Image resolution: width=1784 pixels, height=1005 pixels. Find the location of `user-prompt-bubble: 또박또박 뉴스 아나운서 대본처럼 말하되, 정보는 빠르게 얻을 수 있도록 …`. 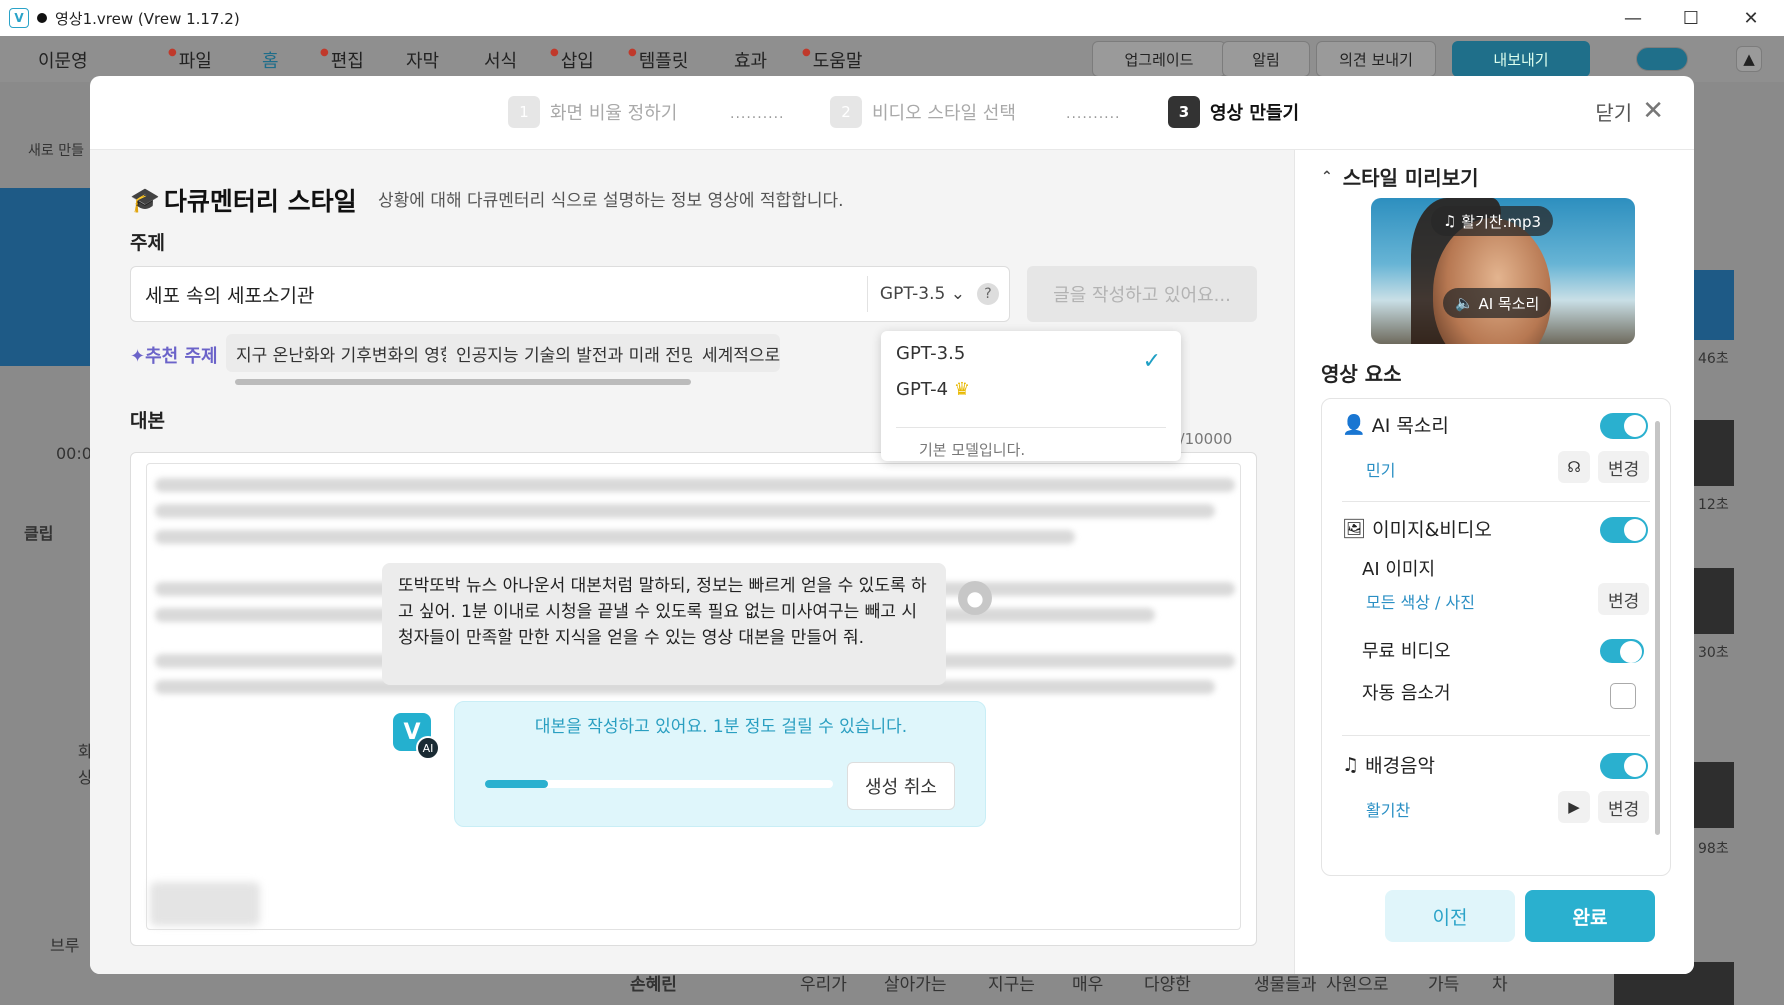

user-prompt-bubble: 또박또박 뉴스 아나운서 대본처럼 말하되, 정보는 빠르게 얻을 수 있도록 … is located at coordinates (664, 624).